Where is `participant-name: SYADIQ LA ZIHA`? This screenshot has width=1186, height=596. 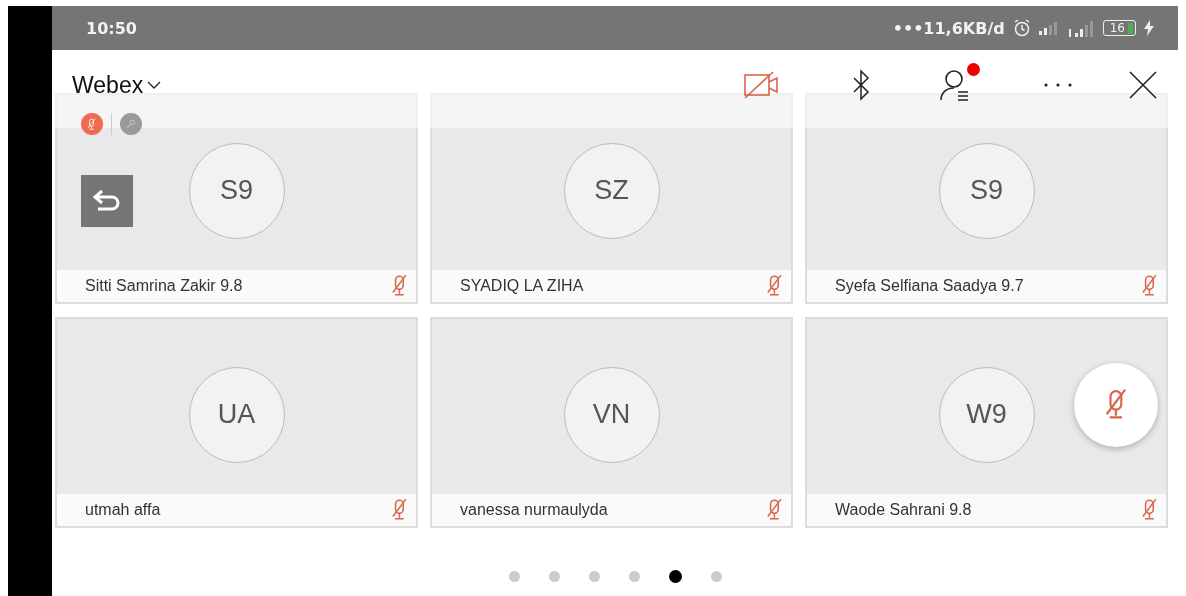
participant-name: SYADIQ LA ZIHA is located at coordinates (522, 286).